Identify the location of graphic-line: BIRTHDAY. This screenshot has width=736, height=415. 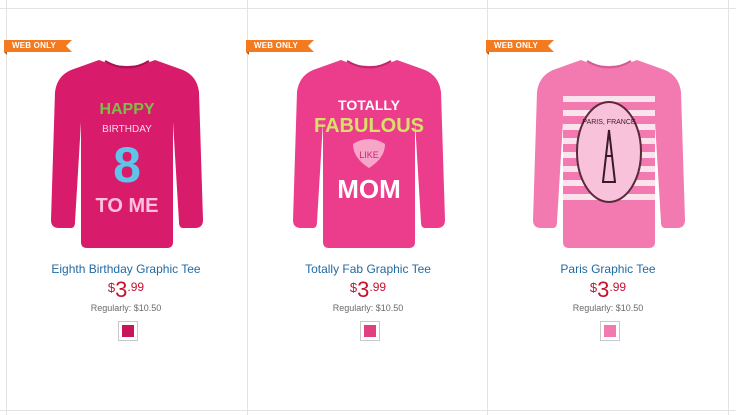
(127, 129).